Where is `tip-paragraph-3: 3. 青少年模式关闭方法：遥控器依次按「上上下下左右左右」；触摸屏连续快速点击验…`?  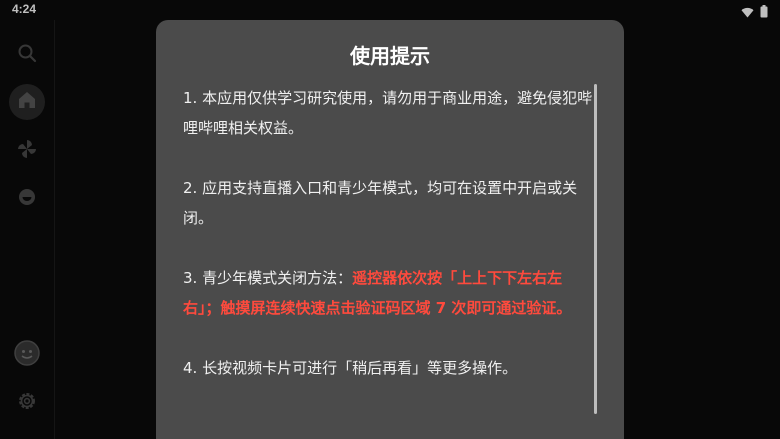 tip-paragraph-3: 3. 青少年模式关闭方法：遥控器依次按「上上下下左右左右」；触摸屏连续快速点击验… is located at coordinates (389, 293).